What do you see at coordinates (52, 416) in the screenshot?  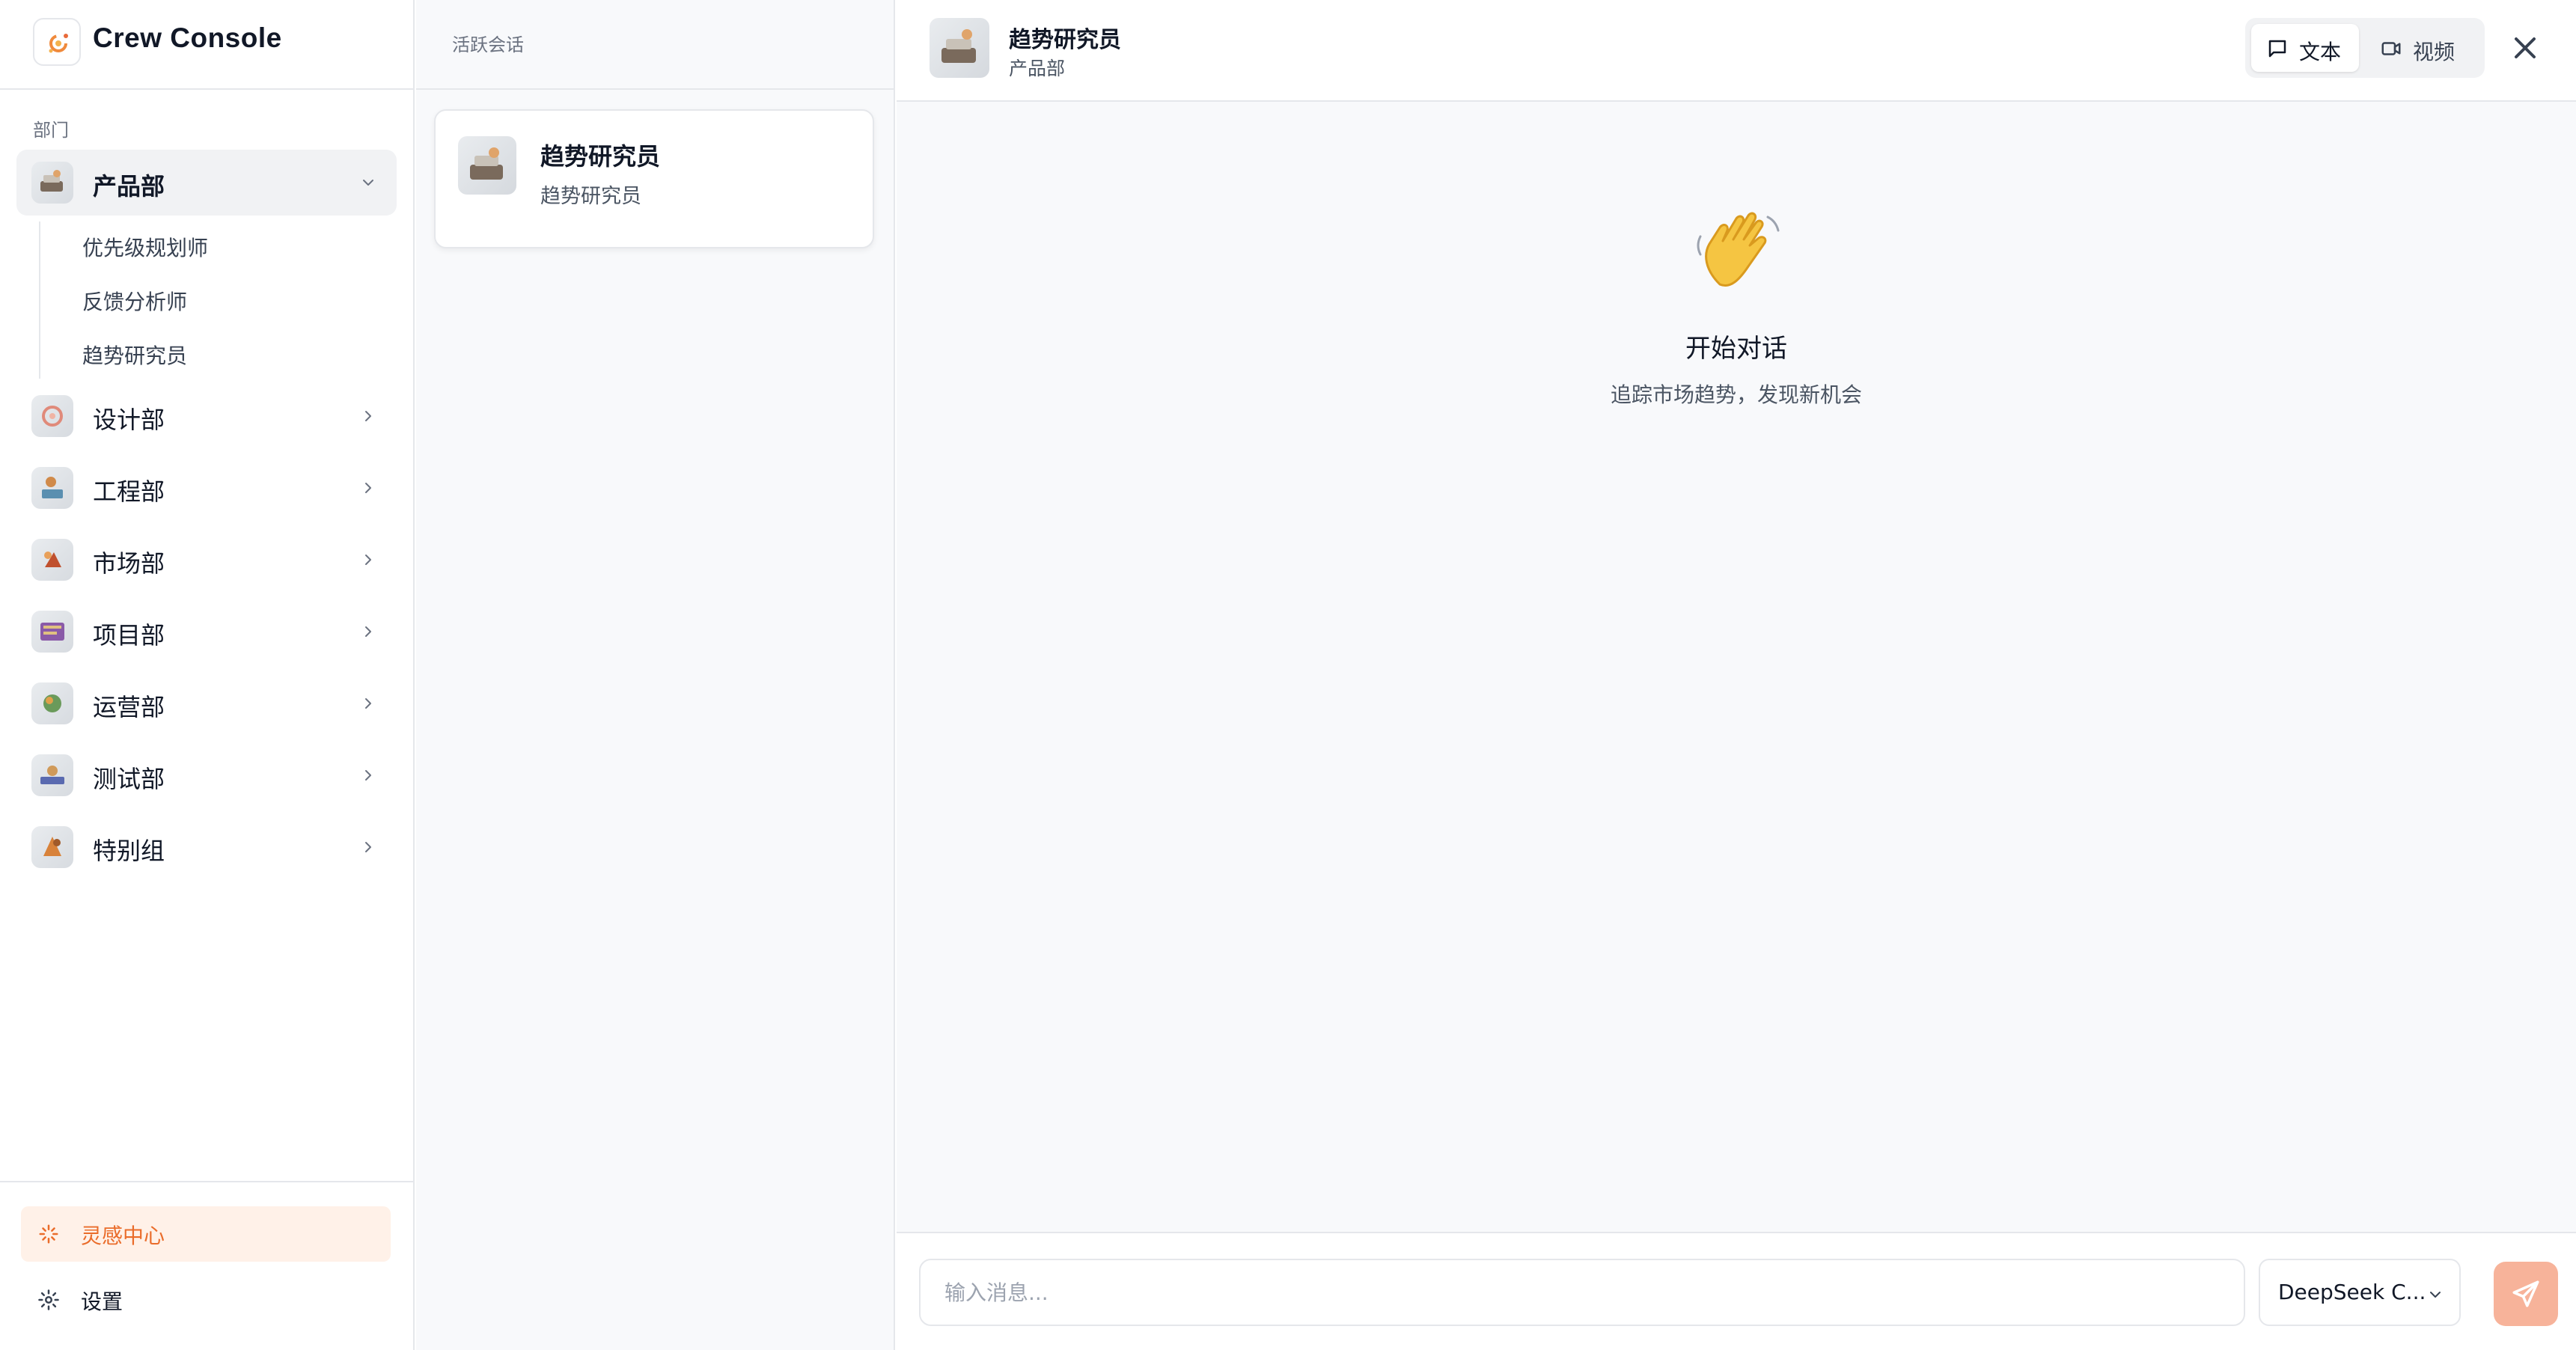 I see `dept-design-avatar` at bounding box center [52, 416].